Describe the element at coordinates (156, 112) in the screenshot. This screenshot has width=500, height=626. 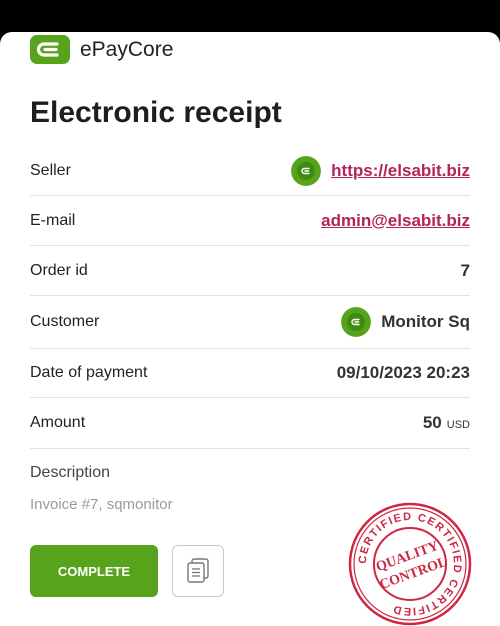
I see `page-title: Electronic receipt` at that location.